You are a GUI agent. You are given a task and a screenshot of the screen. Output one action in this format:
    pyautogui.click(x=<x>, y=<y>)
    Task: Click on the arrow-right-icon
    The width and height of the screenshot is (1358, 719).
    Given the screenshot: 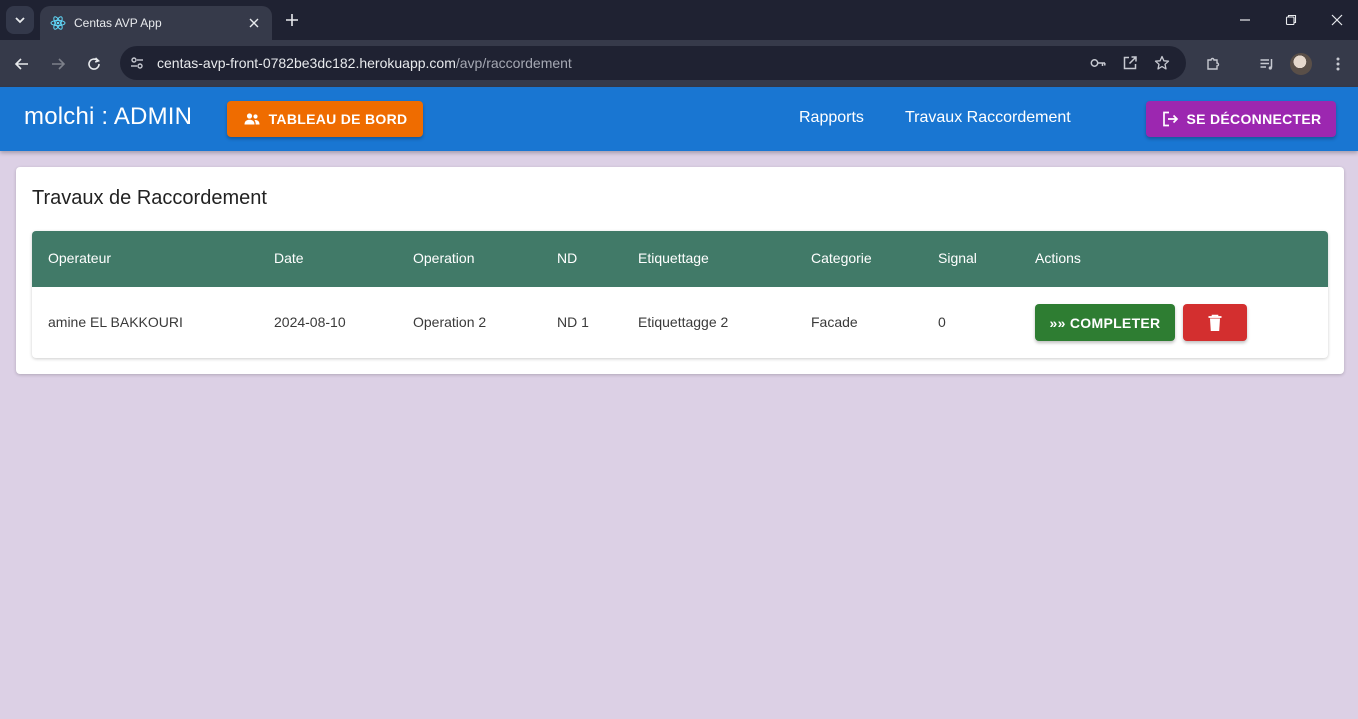 What is the action you would take?
    pyautogui.click(x=59, y=64)
    